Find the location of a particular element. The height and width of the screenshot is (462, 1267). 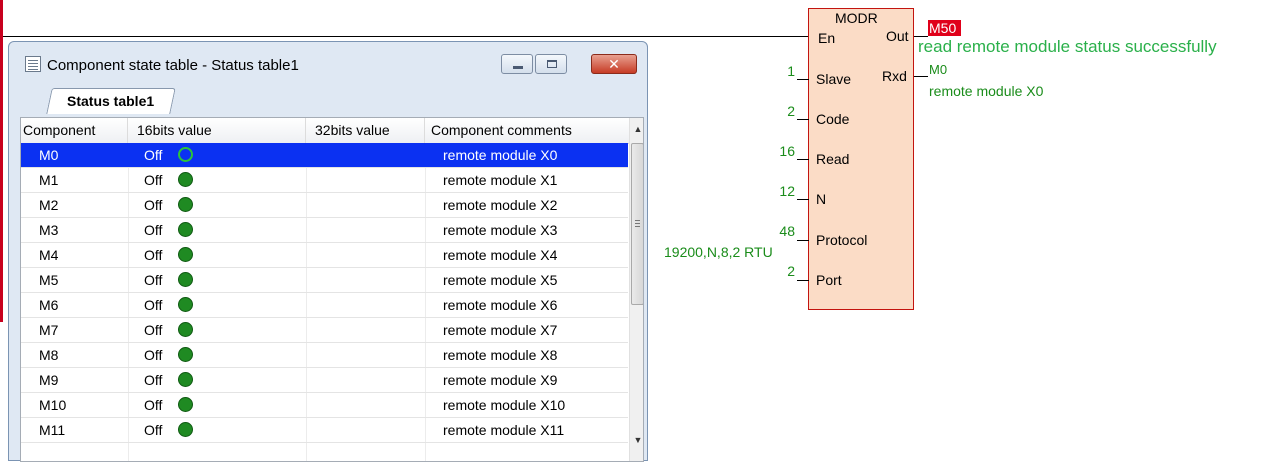

table-row: M10 Off remote module X10 is located at coordinates (324, 405).